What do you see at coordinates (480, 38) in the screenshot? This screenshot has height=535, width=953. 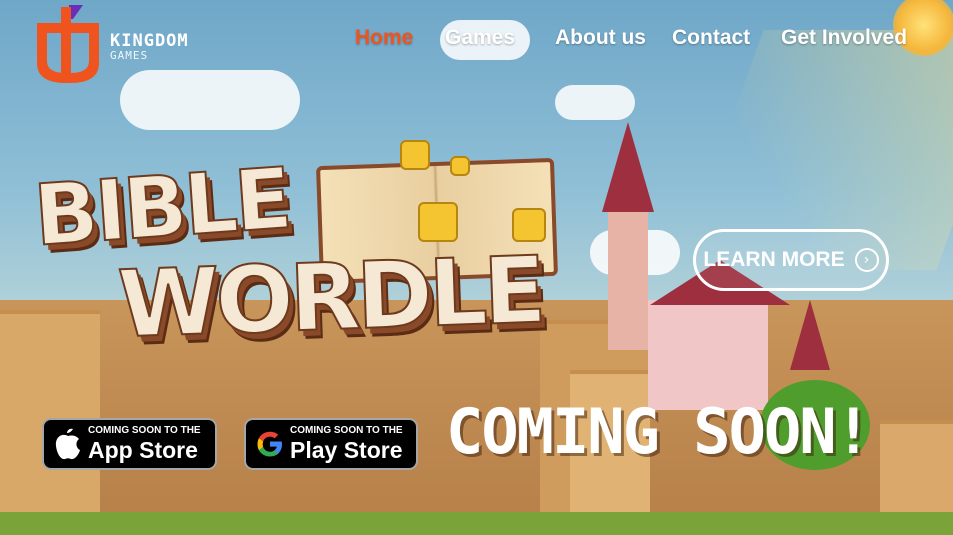 I see `nav-games: Games` at bounding box center [480, 38].